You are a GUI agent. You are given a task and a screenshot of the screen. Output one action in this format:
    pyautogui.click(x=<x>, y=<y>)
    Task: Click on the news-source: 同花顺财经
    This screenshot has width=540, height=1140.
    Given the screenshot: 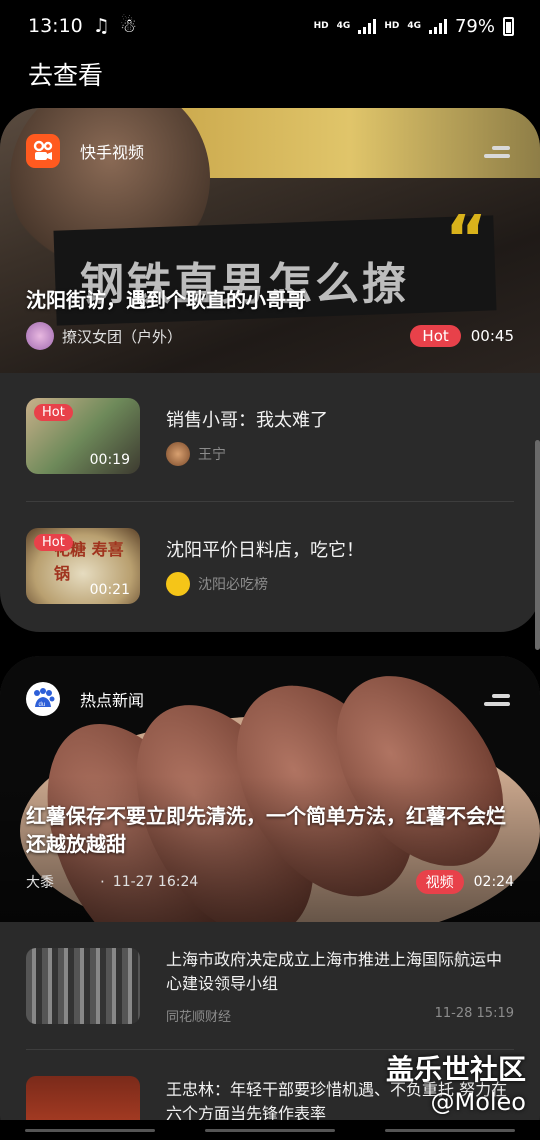 What is the action you would take?
    pyautogui.click(x=199, y=1017)
    